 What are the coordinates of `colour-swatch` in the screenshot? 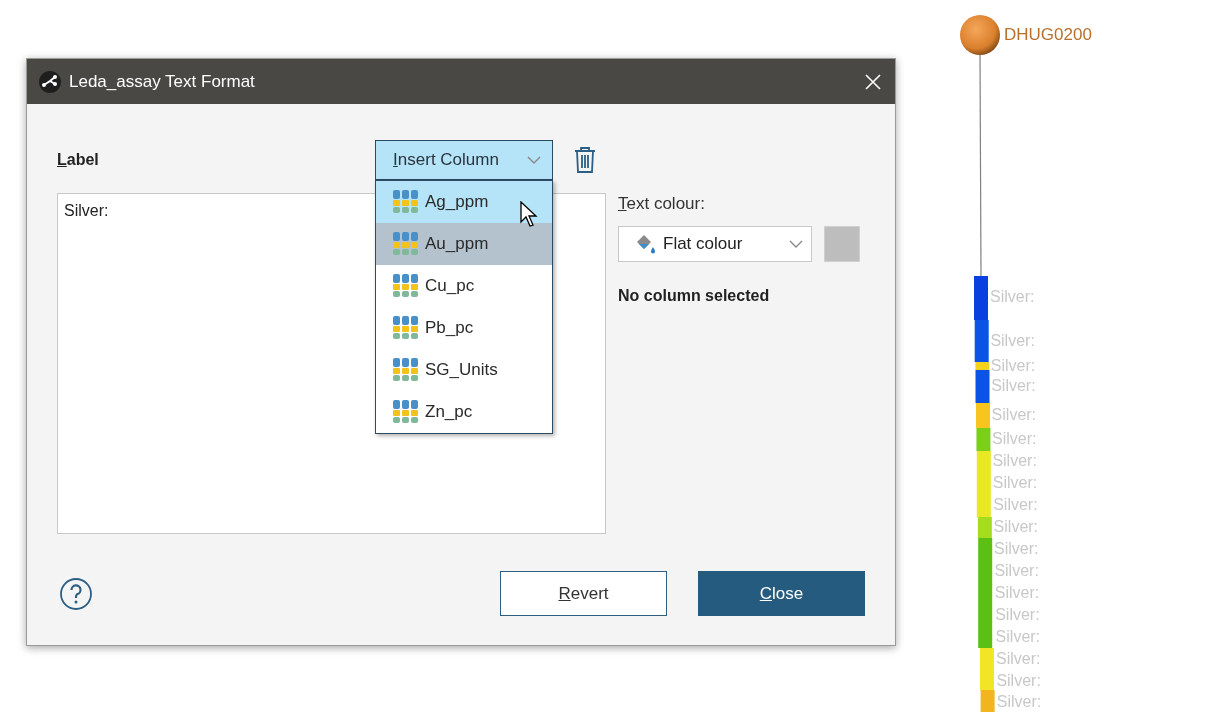 It's located at (842, 244).